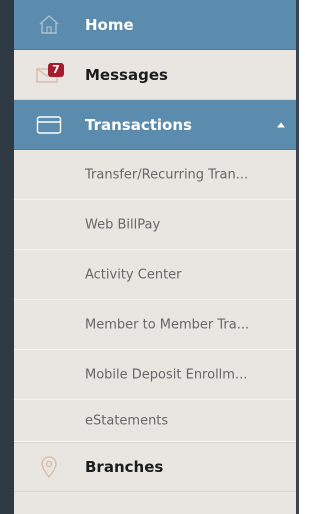 This screenshot has height=514, width=320. Describe the element at coordinates (49, 467) in the screenshot. I see `location-pin-icon` at that location.